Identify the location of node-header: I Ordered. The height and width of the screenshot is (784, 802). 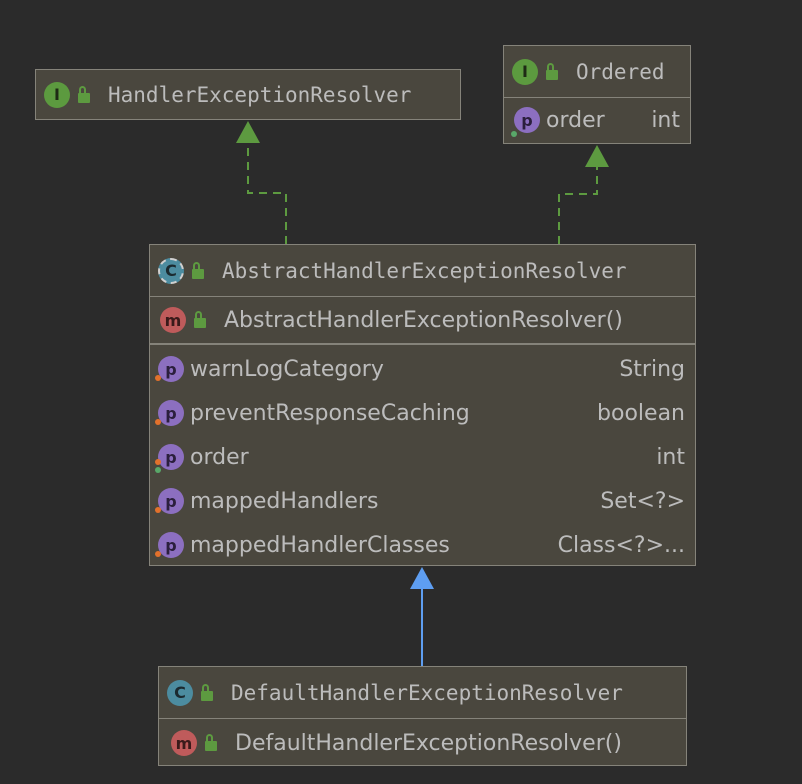
(597, 72).